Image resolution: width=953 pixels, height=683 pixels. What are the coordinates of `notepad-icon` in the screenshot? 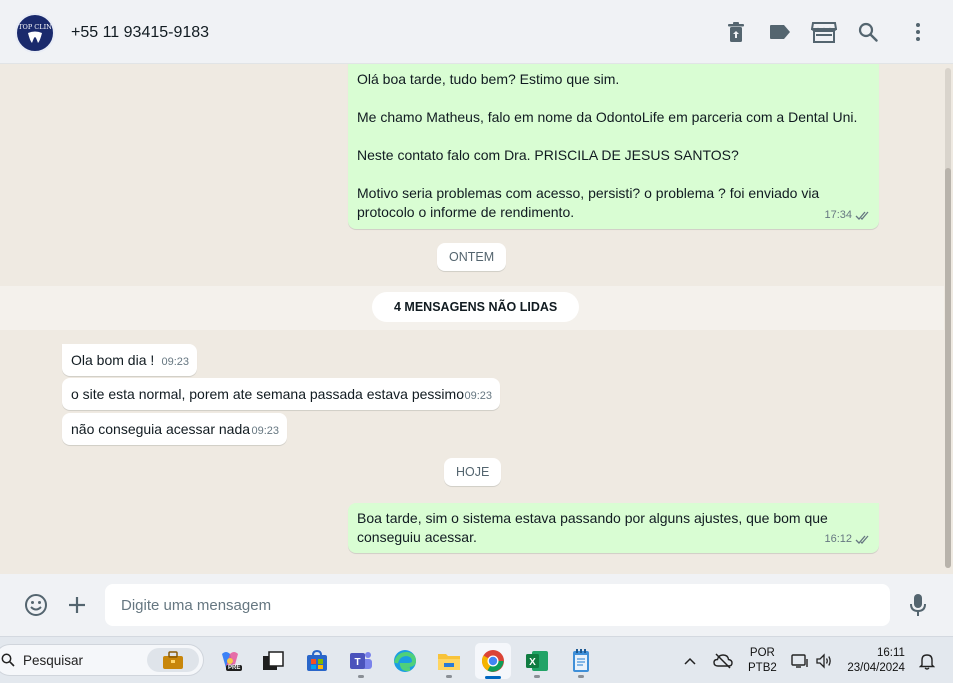 It's located at (581, 661).